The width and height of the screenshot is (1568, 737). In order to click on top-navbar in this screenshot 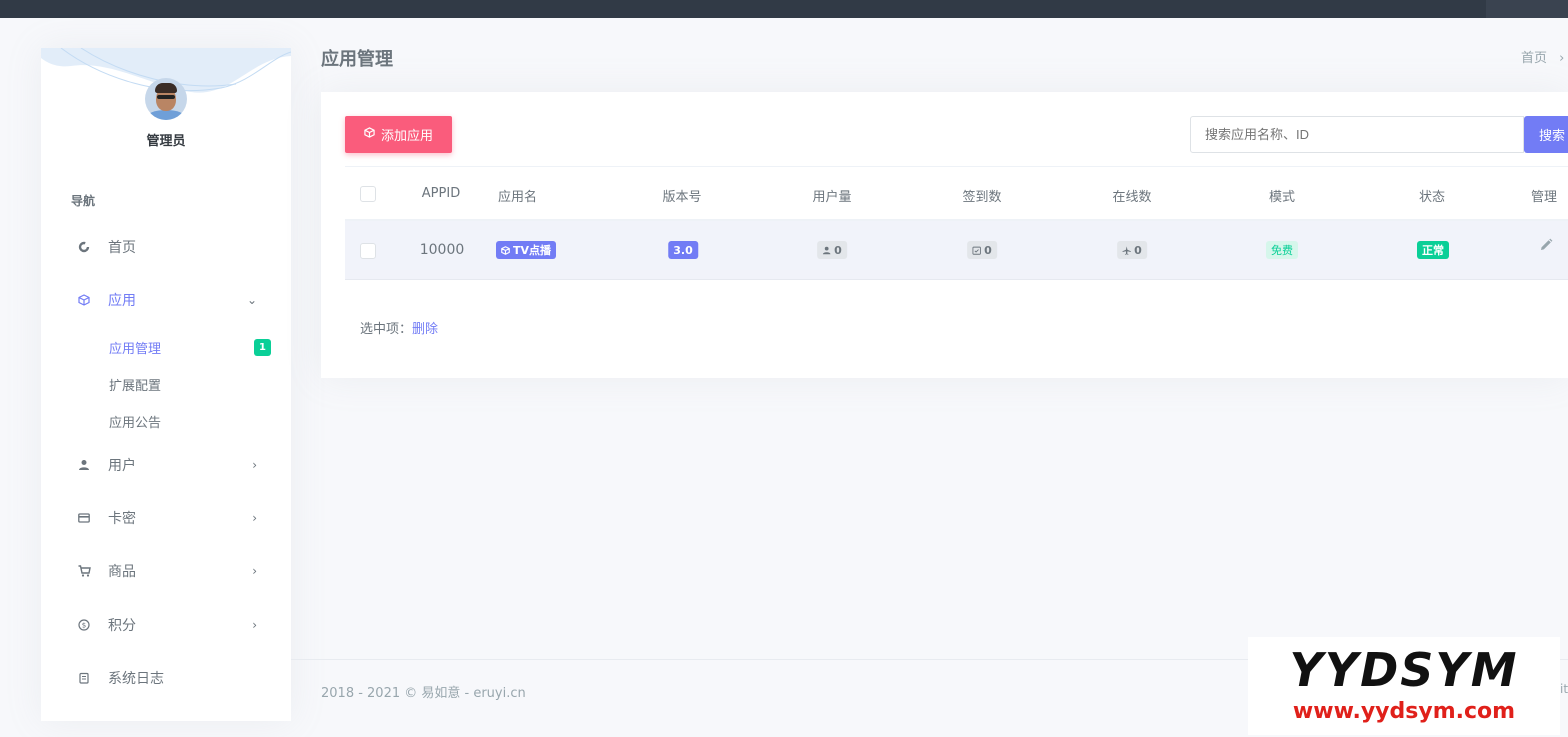, I will do `click(784, 9)`.